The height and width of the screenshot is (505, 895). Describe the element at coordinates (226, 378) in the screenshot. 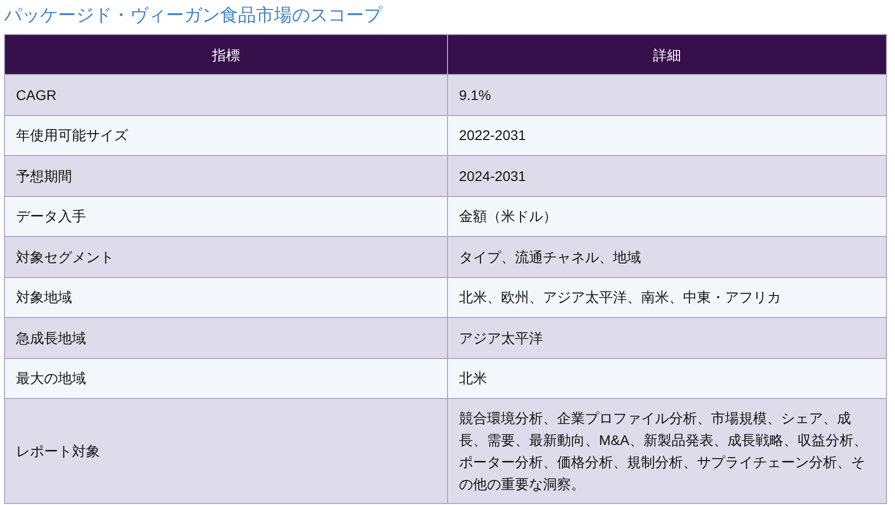

I see `table-cell: 最大の地域` at that location.